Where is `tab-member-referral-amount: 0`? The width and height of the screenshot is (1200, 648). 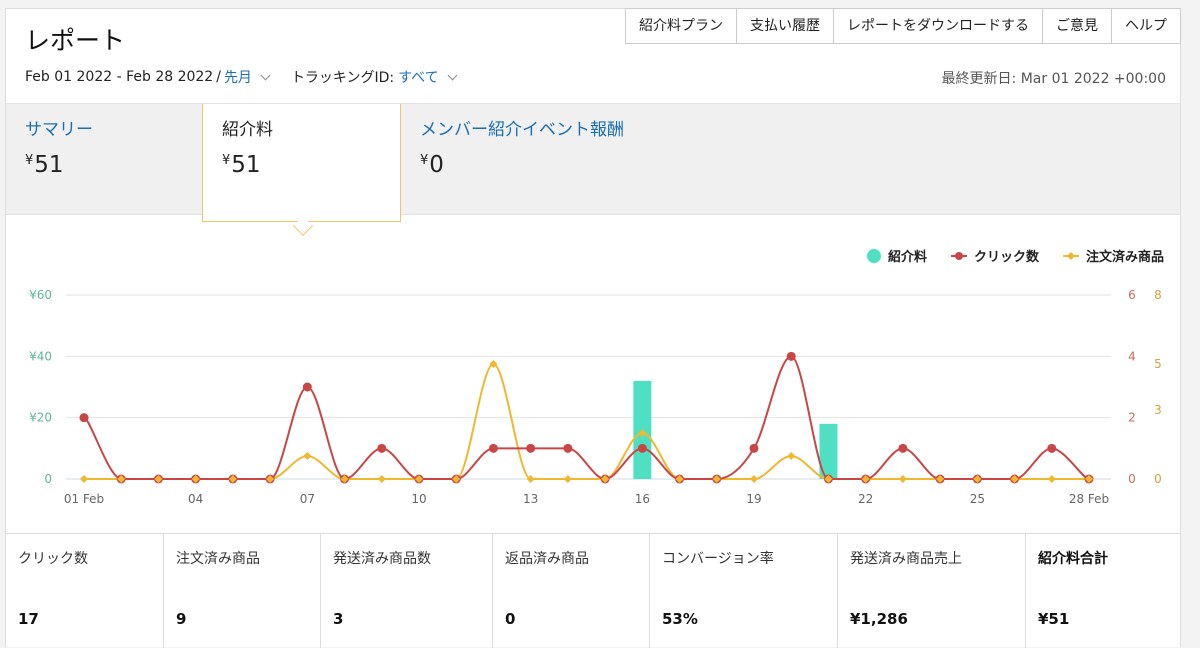 tab-member-referral-amount: 0 is located at coordinates (436, 165).